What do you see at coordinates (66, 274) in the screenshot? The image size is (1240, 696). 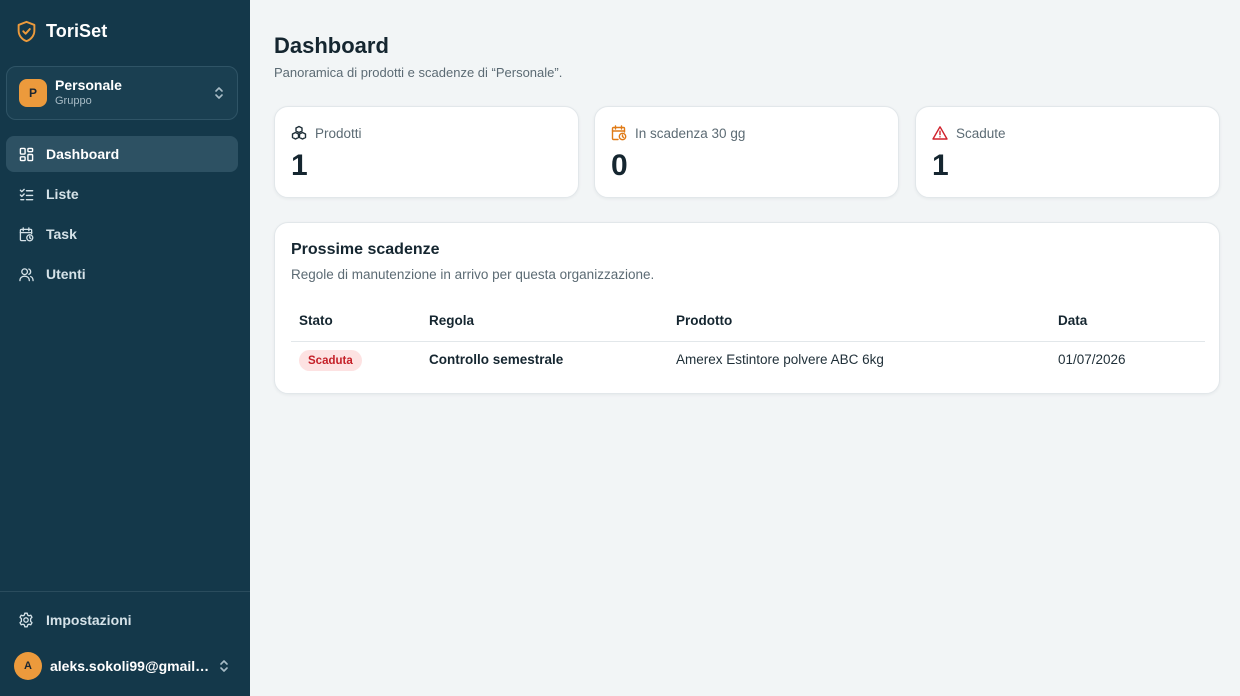 I see `sidebar-item-label: Utenti` at bounding box center [66, 274].